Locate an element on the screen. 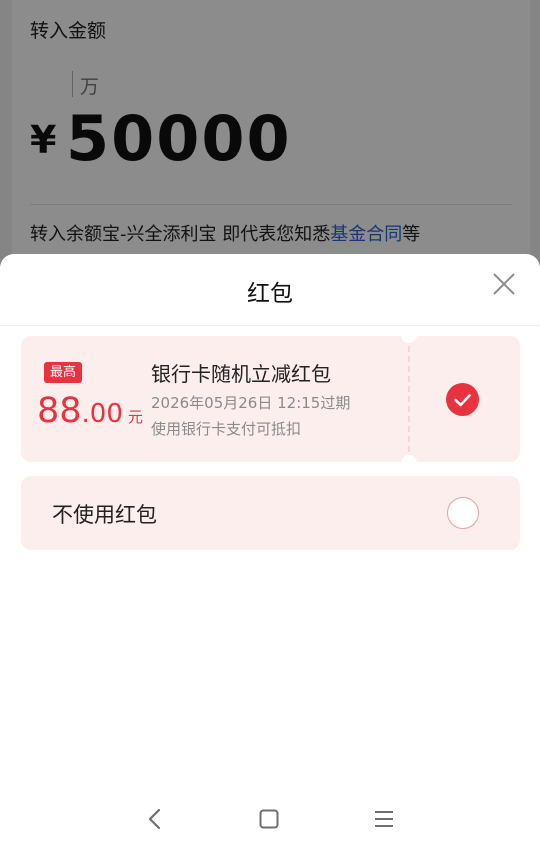  close-icon is located at coordinates (504, 284).